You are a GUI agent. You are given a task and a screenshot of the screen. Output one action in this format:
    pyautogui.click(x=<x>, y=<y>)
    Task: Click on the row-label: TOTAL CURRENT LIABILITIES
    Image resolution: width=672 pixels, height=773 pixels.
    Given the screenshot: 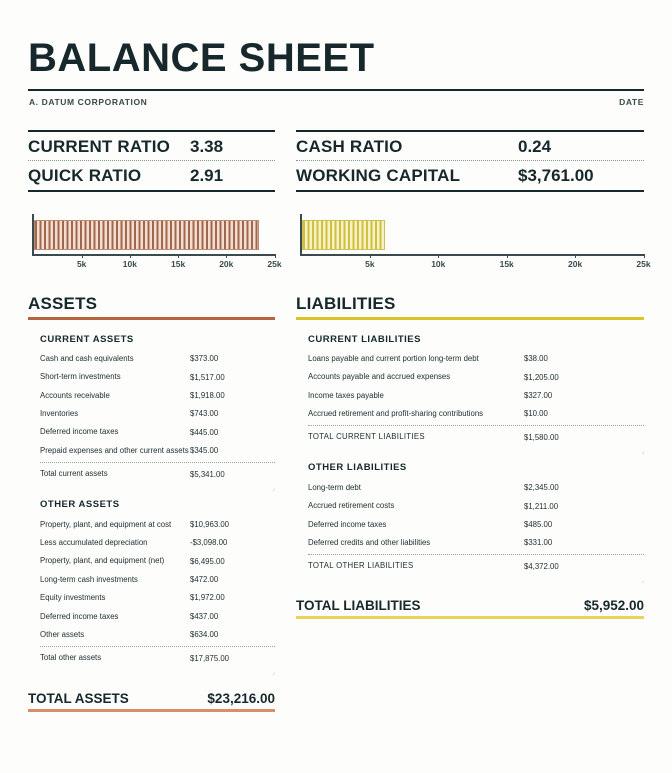 What is the action you would take?
    pyautogui.click(x=366, y=437)
    